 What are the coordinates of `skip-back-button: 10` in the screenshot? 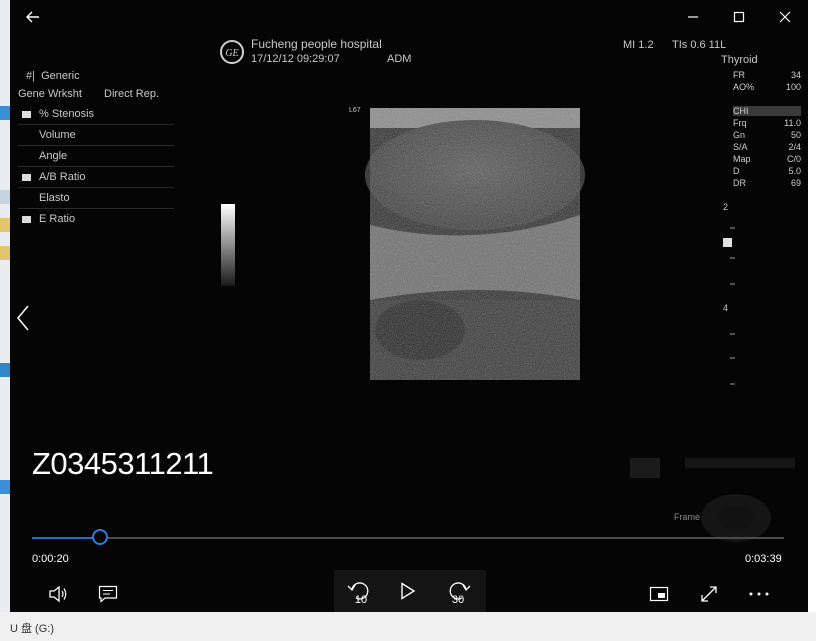 It's located at (359, 591).